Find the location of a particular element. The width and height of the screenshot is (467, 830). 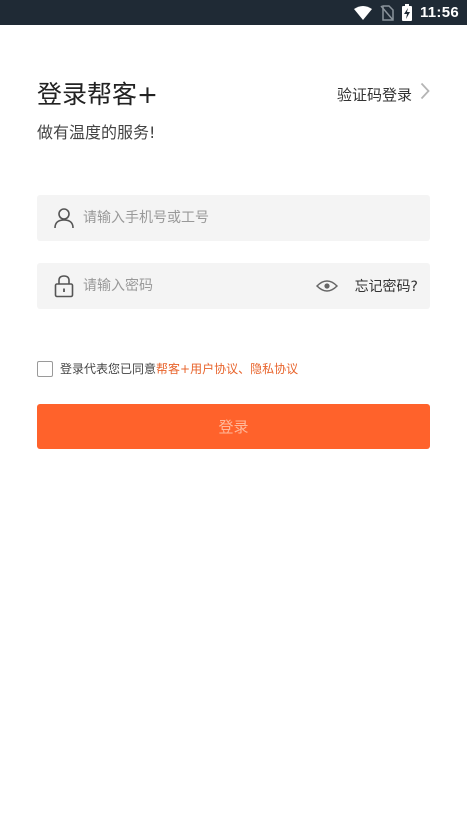

wifi-icon is located at coordinates (362, 12).